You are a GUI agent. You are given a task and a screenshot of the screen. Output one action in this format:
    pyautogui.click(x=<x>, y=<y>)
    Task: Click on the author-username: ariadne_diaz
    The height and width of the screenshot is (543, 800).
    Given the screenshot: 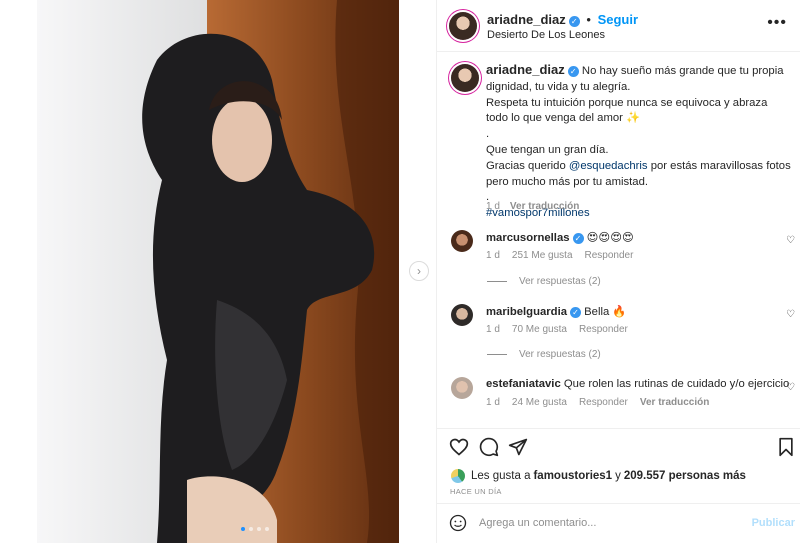 What is the action you would take?
    pyautogui.click(x=526, y=19)
    